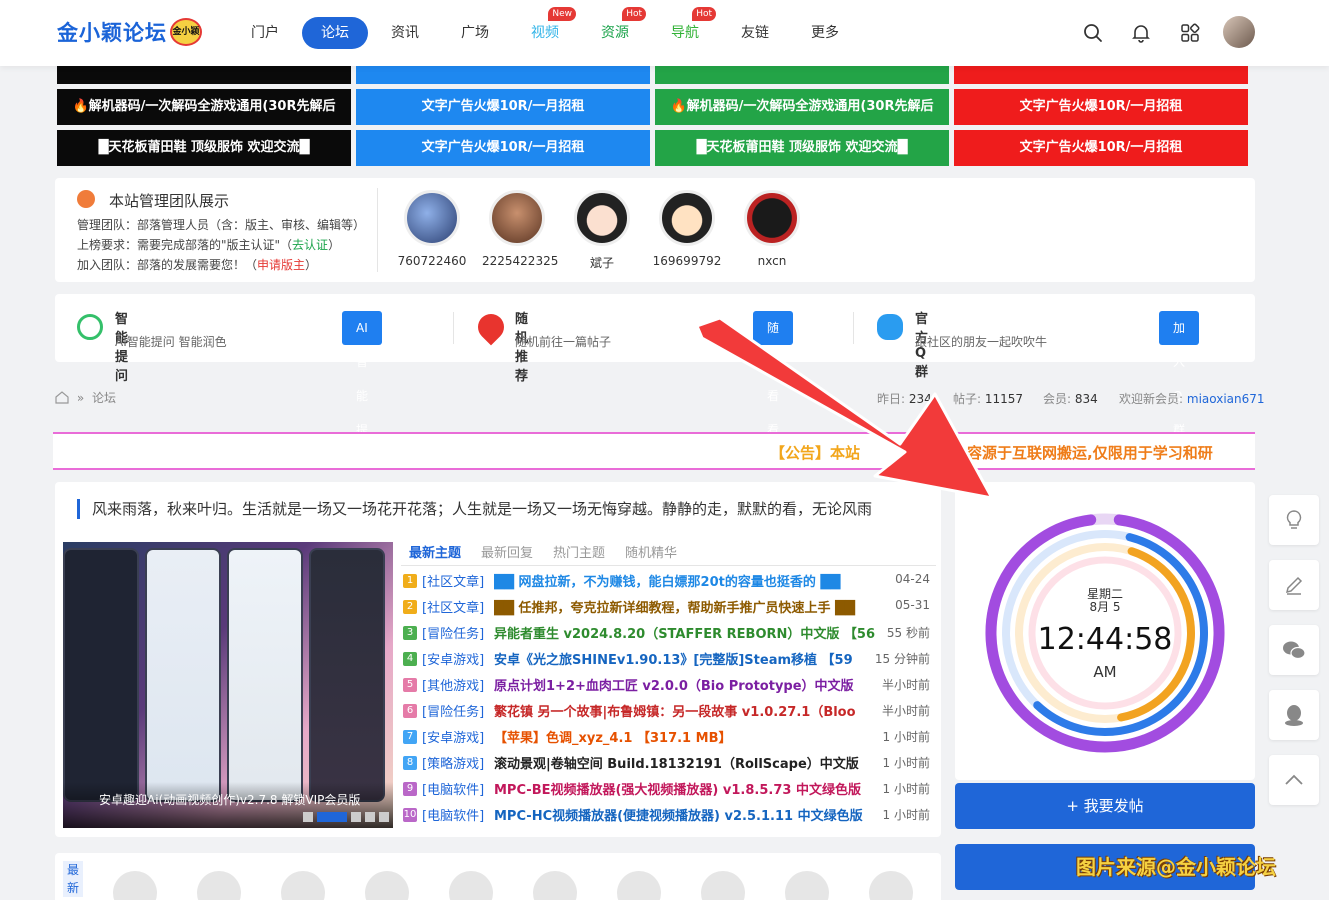  Describe the element at coordinates (507, 551) in the screenshot. I see `tab-latest-replies: 最新回复` at that location.